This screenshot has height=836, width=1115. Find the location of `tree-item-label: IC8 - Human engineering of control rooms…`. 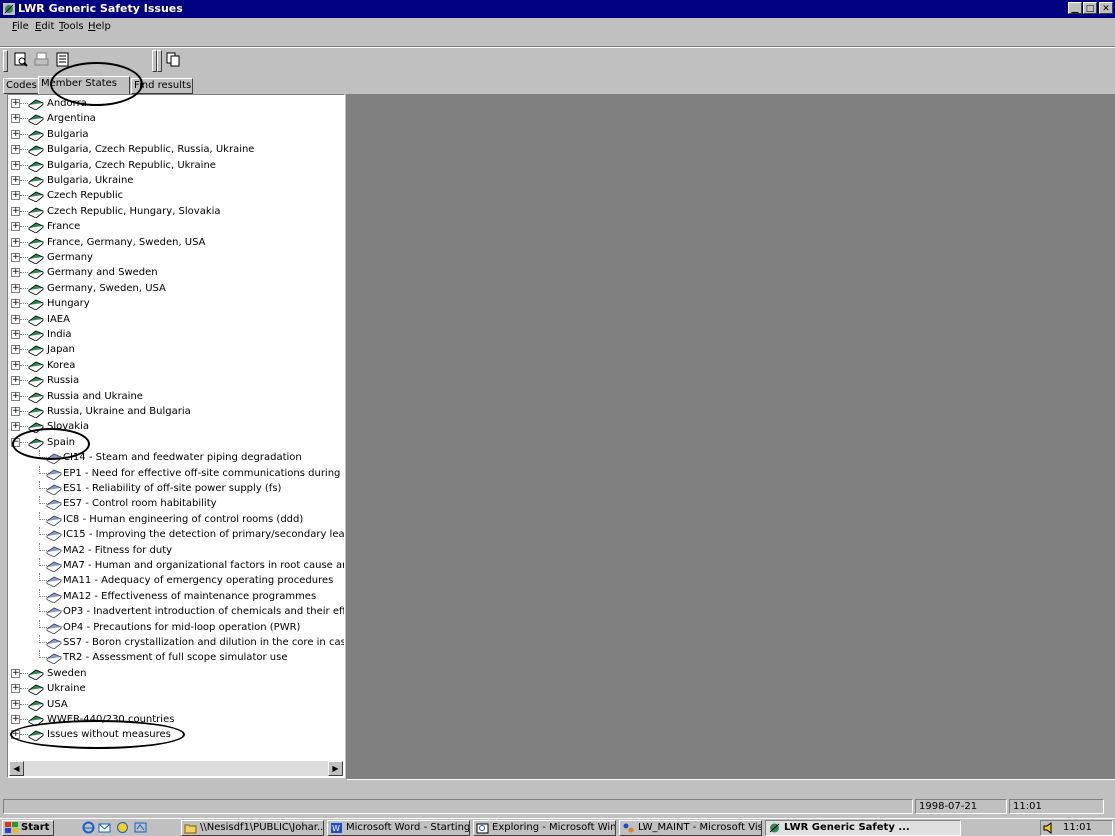

tree-item-label: IC8 - Human engineering of control rooms… is located at coordinates (183, 519).